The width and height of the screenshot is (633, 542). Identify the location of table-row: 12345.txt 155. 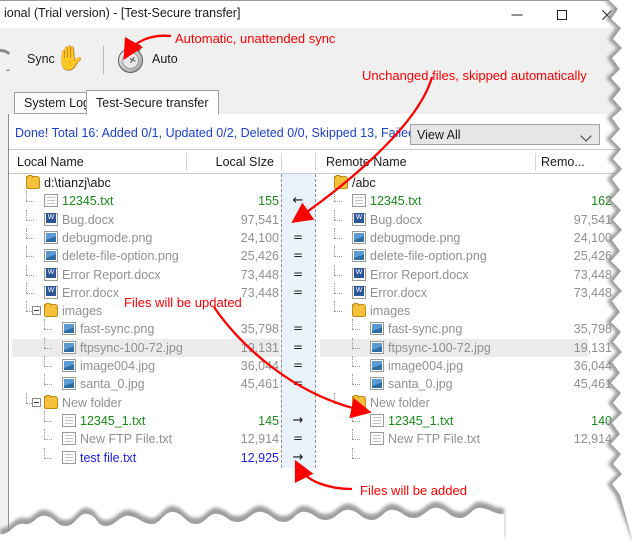
(145, 200).